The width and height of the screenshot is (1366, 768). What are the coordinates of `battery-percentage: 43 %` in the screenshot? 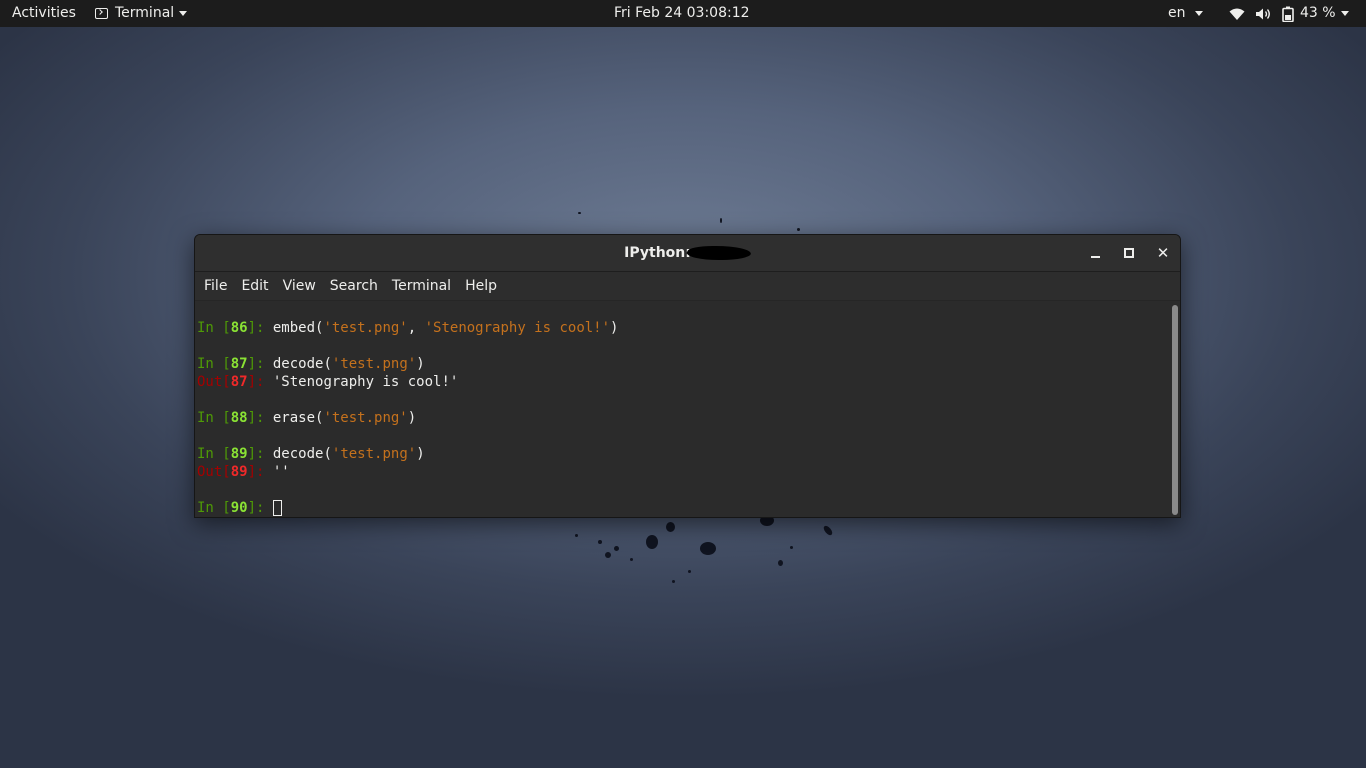 It's located at (1318, 13).